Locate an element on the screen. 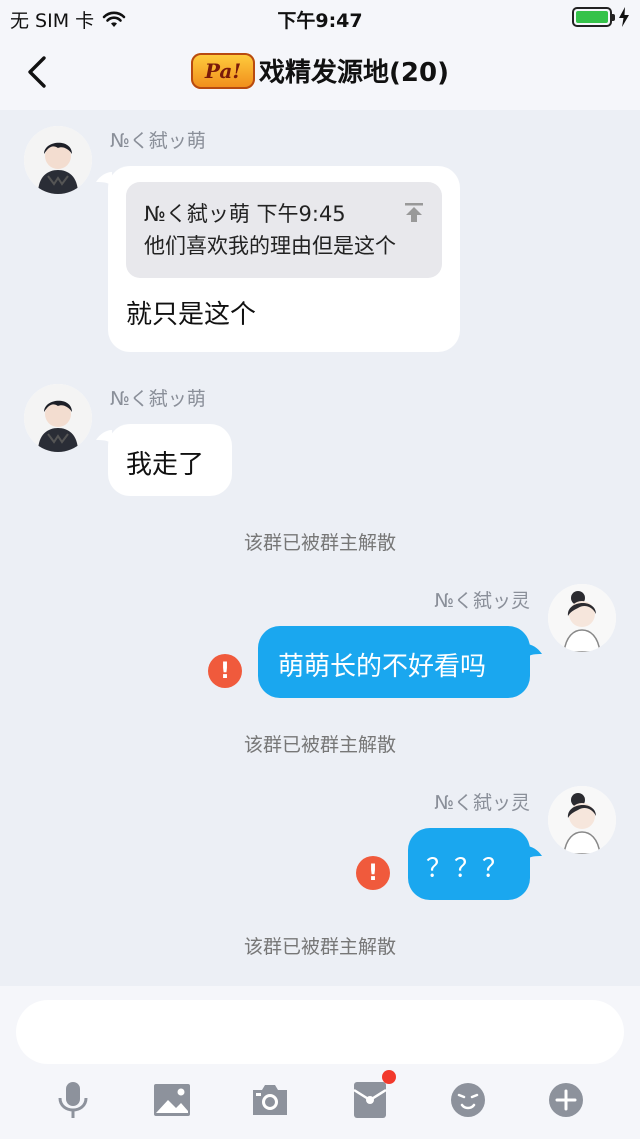 The width and height of the screenshot is (640, 1139). quote-header: №く弑ッ萌 下午9:45 is located at coordinates (245, 214).